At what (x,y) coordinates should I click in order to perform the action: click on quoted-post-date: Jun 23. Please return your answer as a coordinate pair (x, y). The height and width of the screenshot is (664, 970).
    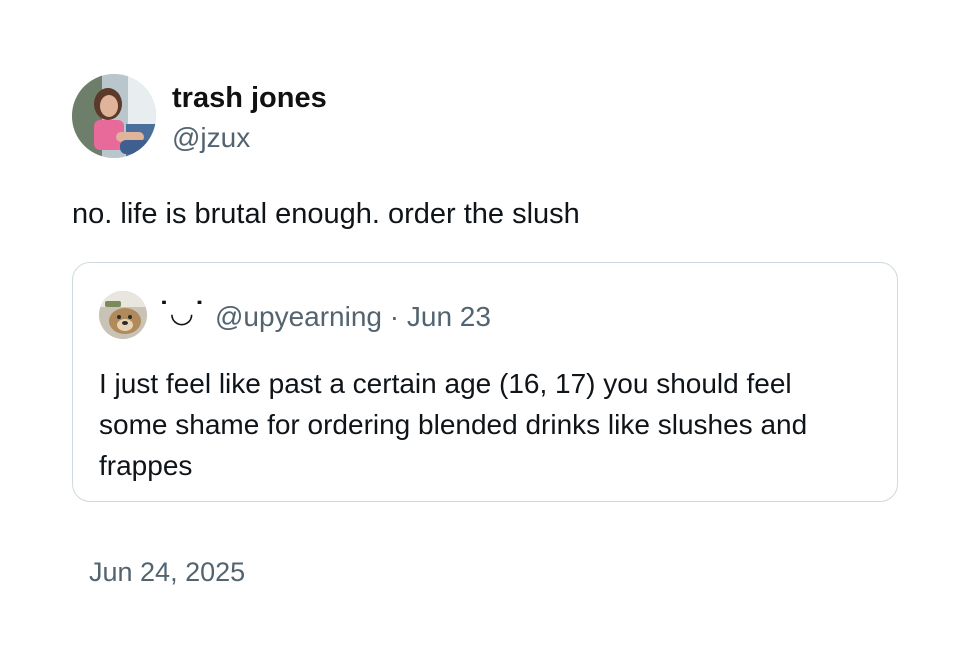
    Looking at the image, I should click on (449, 316).